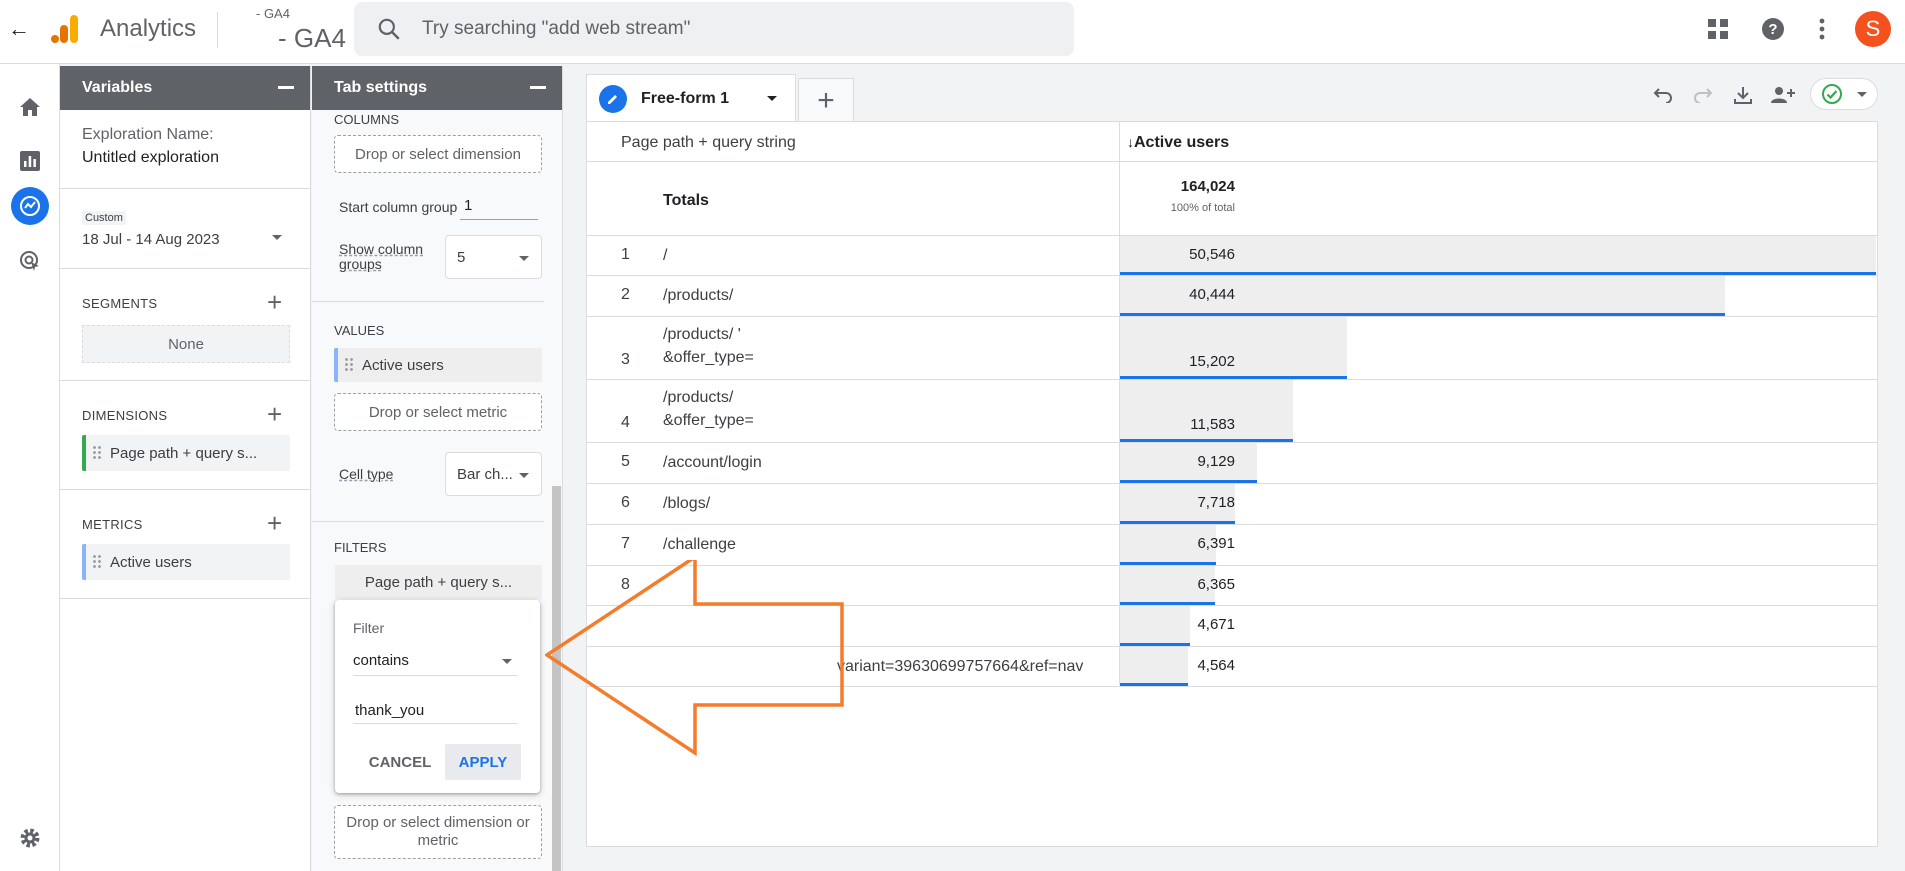 The width and height of the screenshot is (1905, 871). What do you see at coordinates (1216, 543) in the screenshot?
I see `row-value: 6,391` at bounding box center [1216, 543].